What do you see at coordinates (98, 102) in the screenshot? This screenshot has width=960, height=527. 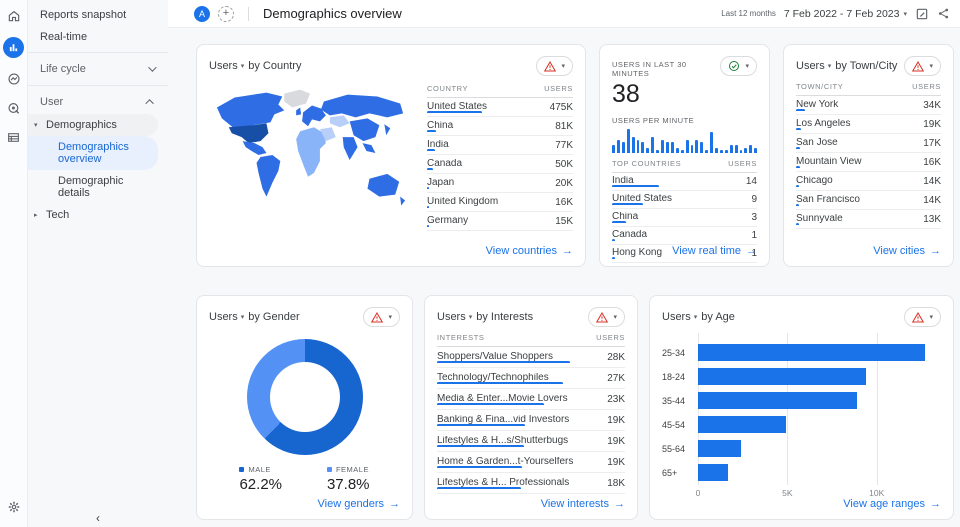 I see `nav-section-user: User` at bounding box center [98, 102].